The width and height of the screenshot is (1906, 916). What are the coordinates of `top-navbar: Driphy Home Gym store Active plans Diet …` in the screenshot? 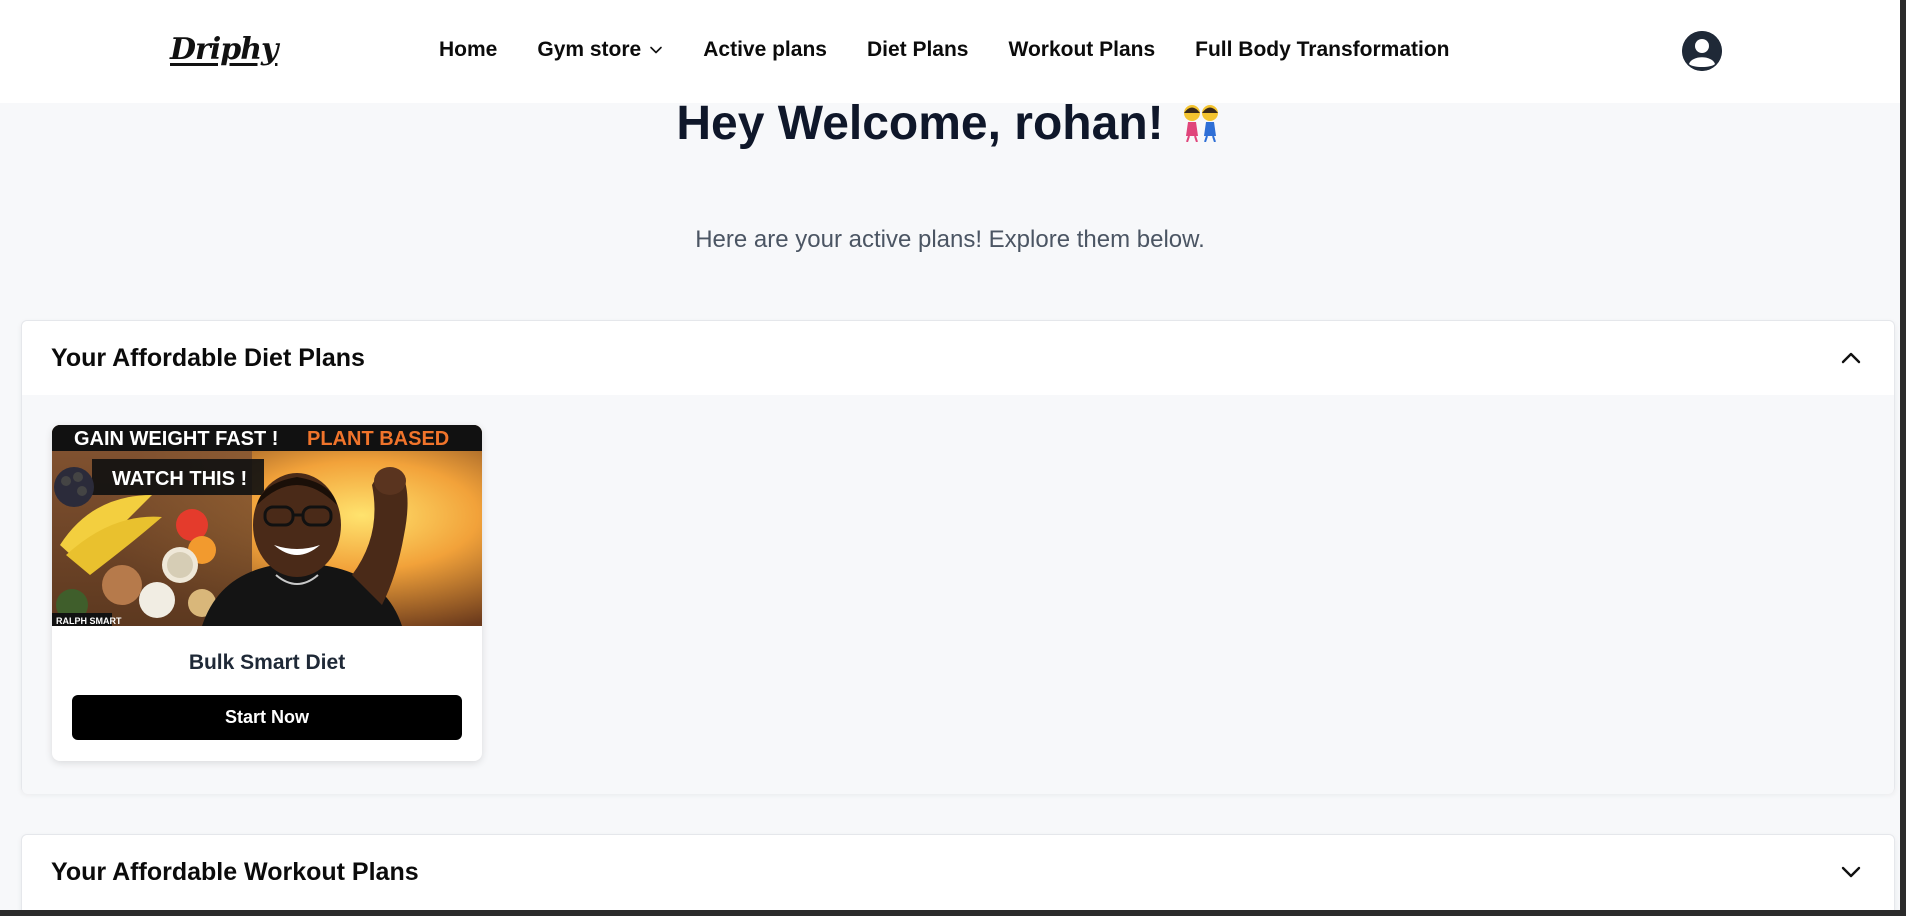 It's located at (950, 51).